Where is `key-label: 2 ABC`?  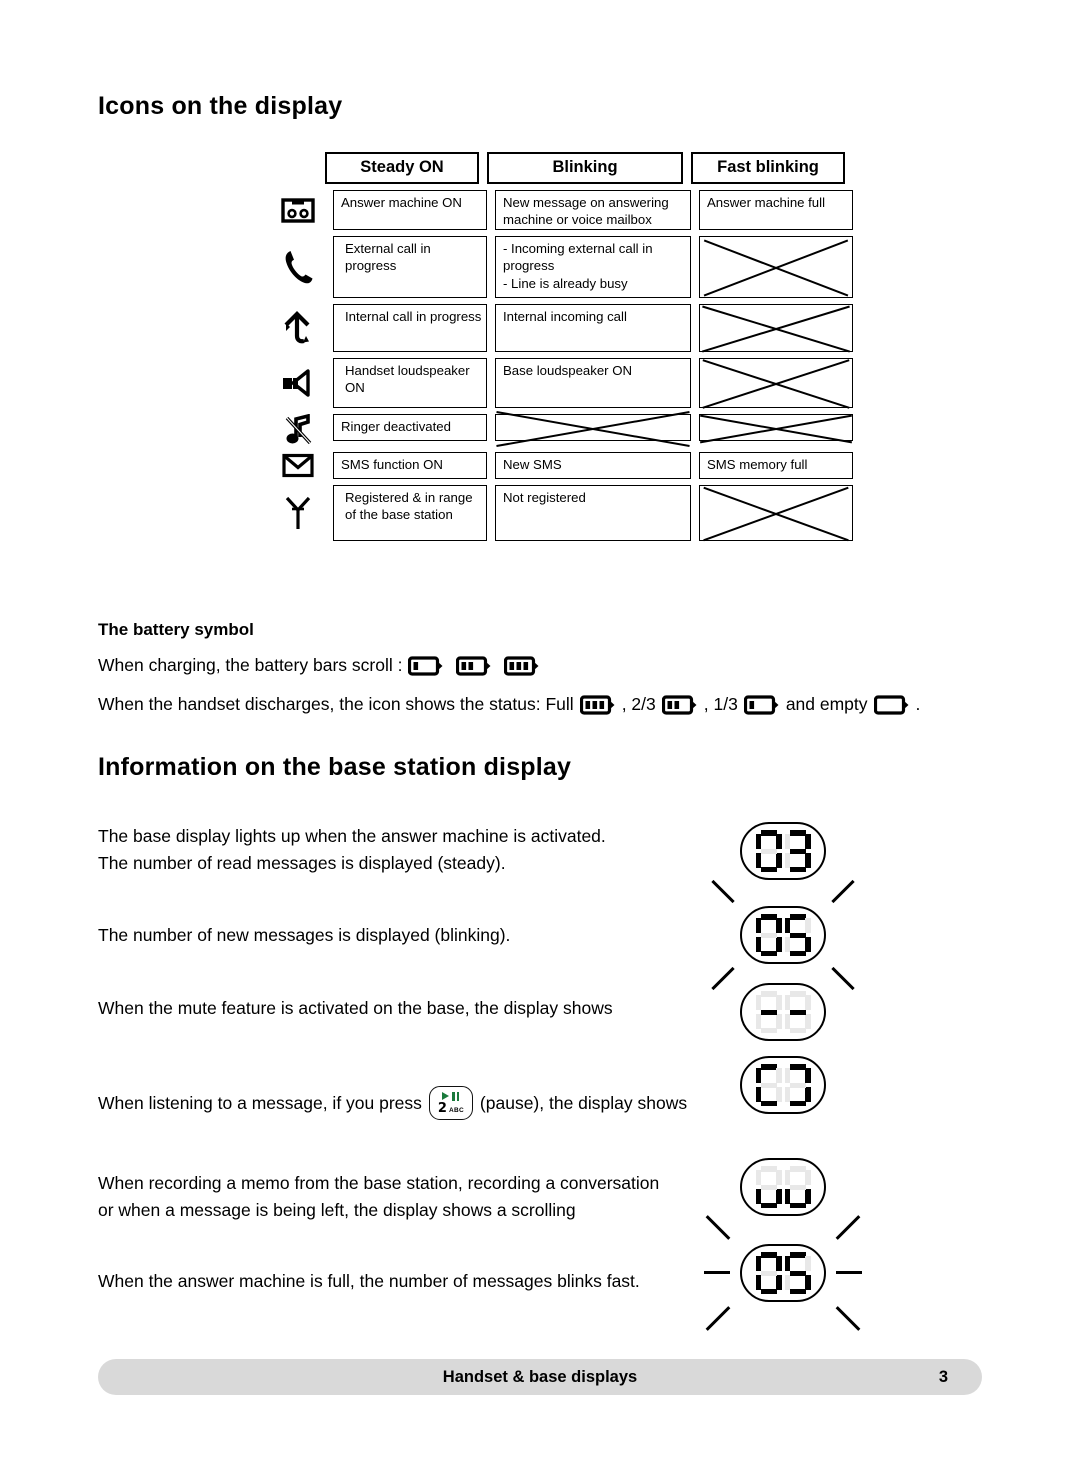 key-label: 2 ABC is located at coordinates (451, 1108).